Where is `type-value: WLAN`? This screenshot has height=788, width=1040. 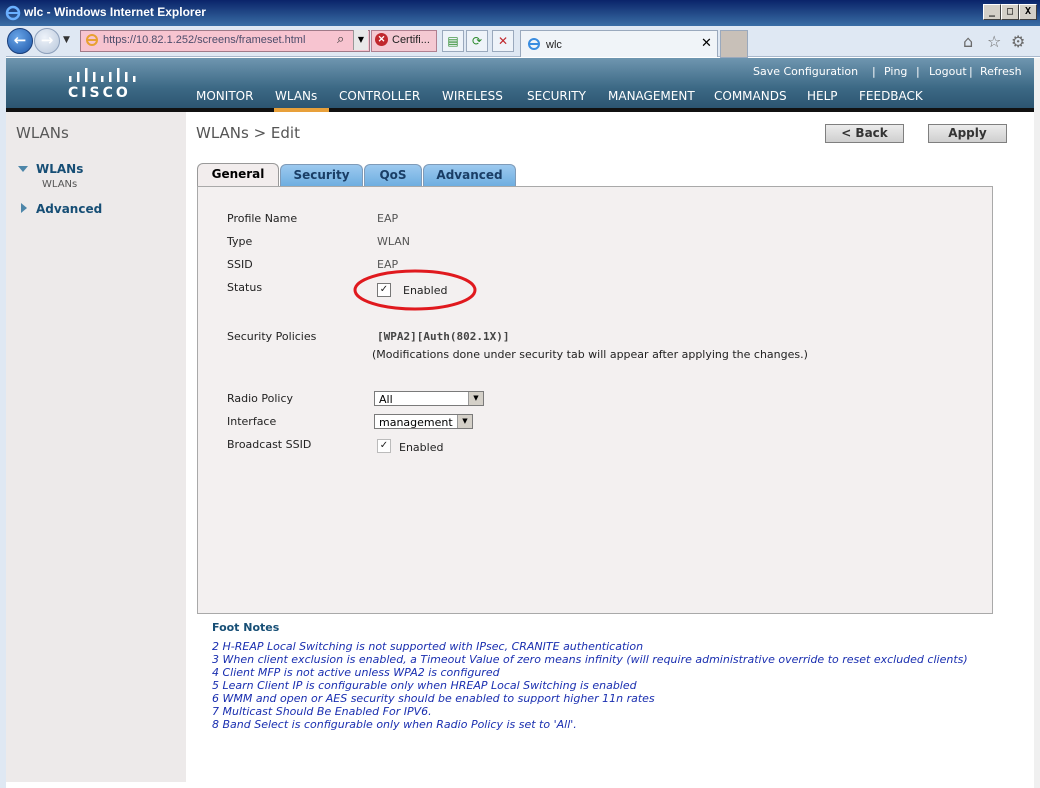
type-value: WLAN is located at coordinates (394, 241).